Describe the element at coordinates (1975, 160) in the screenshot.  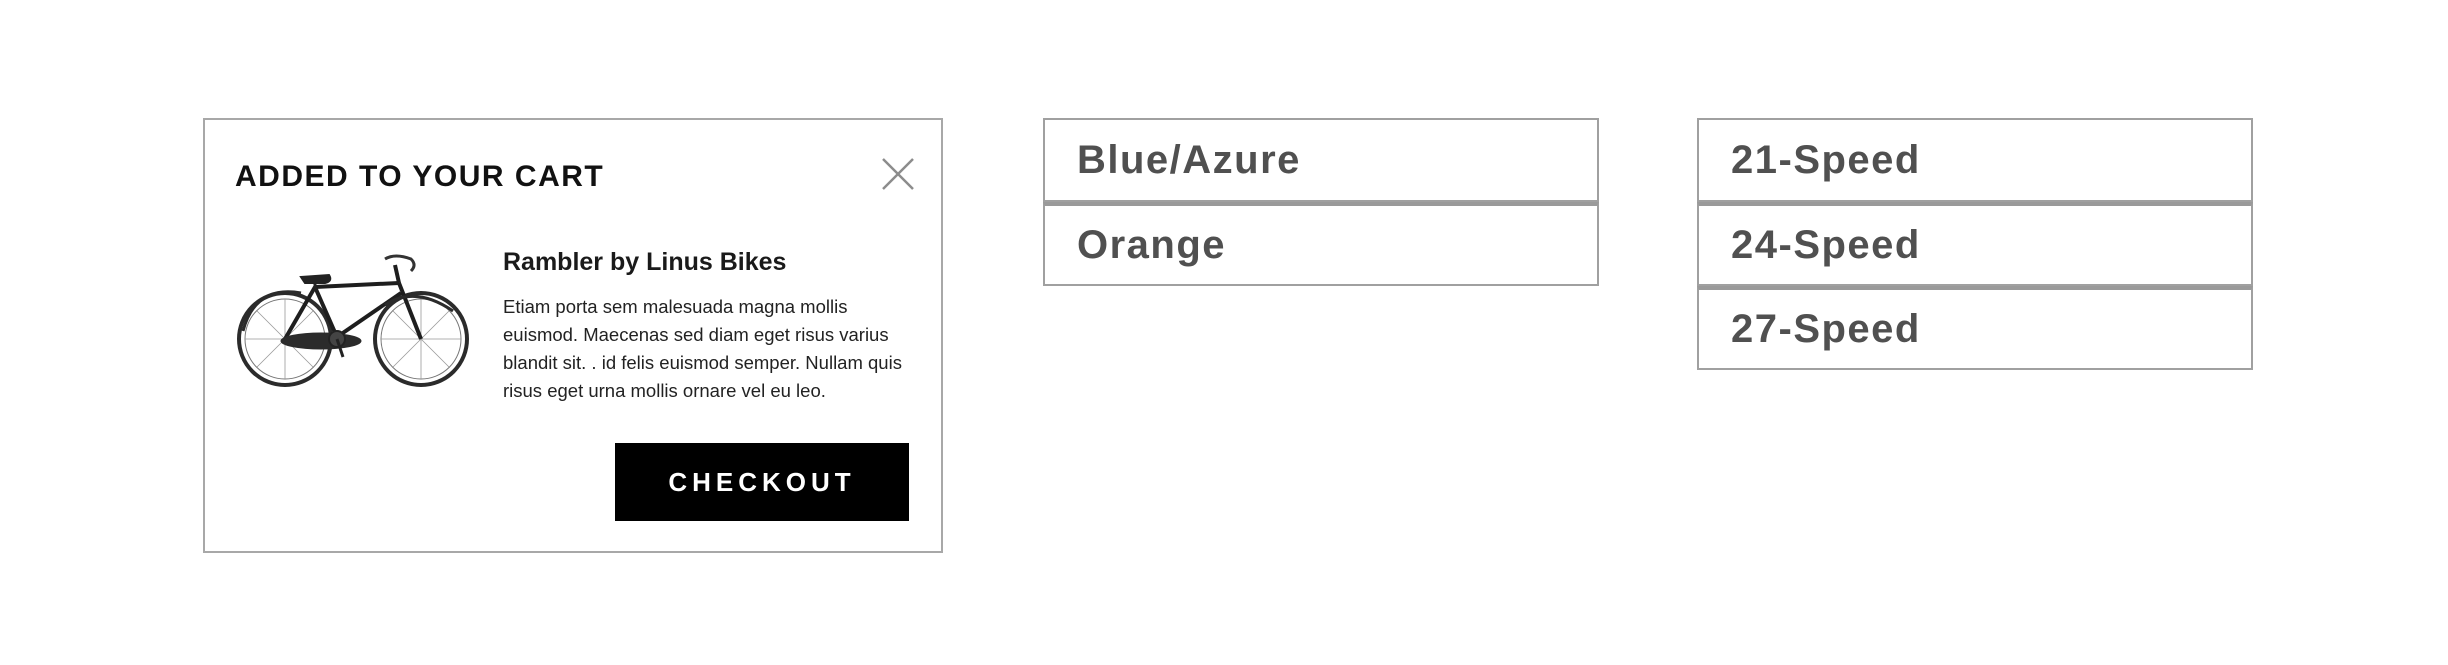
I see `option-item-21-speed: 21-Speed` at that location.